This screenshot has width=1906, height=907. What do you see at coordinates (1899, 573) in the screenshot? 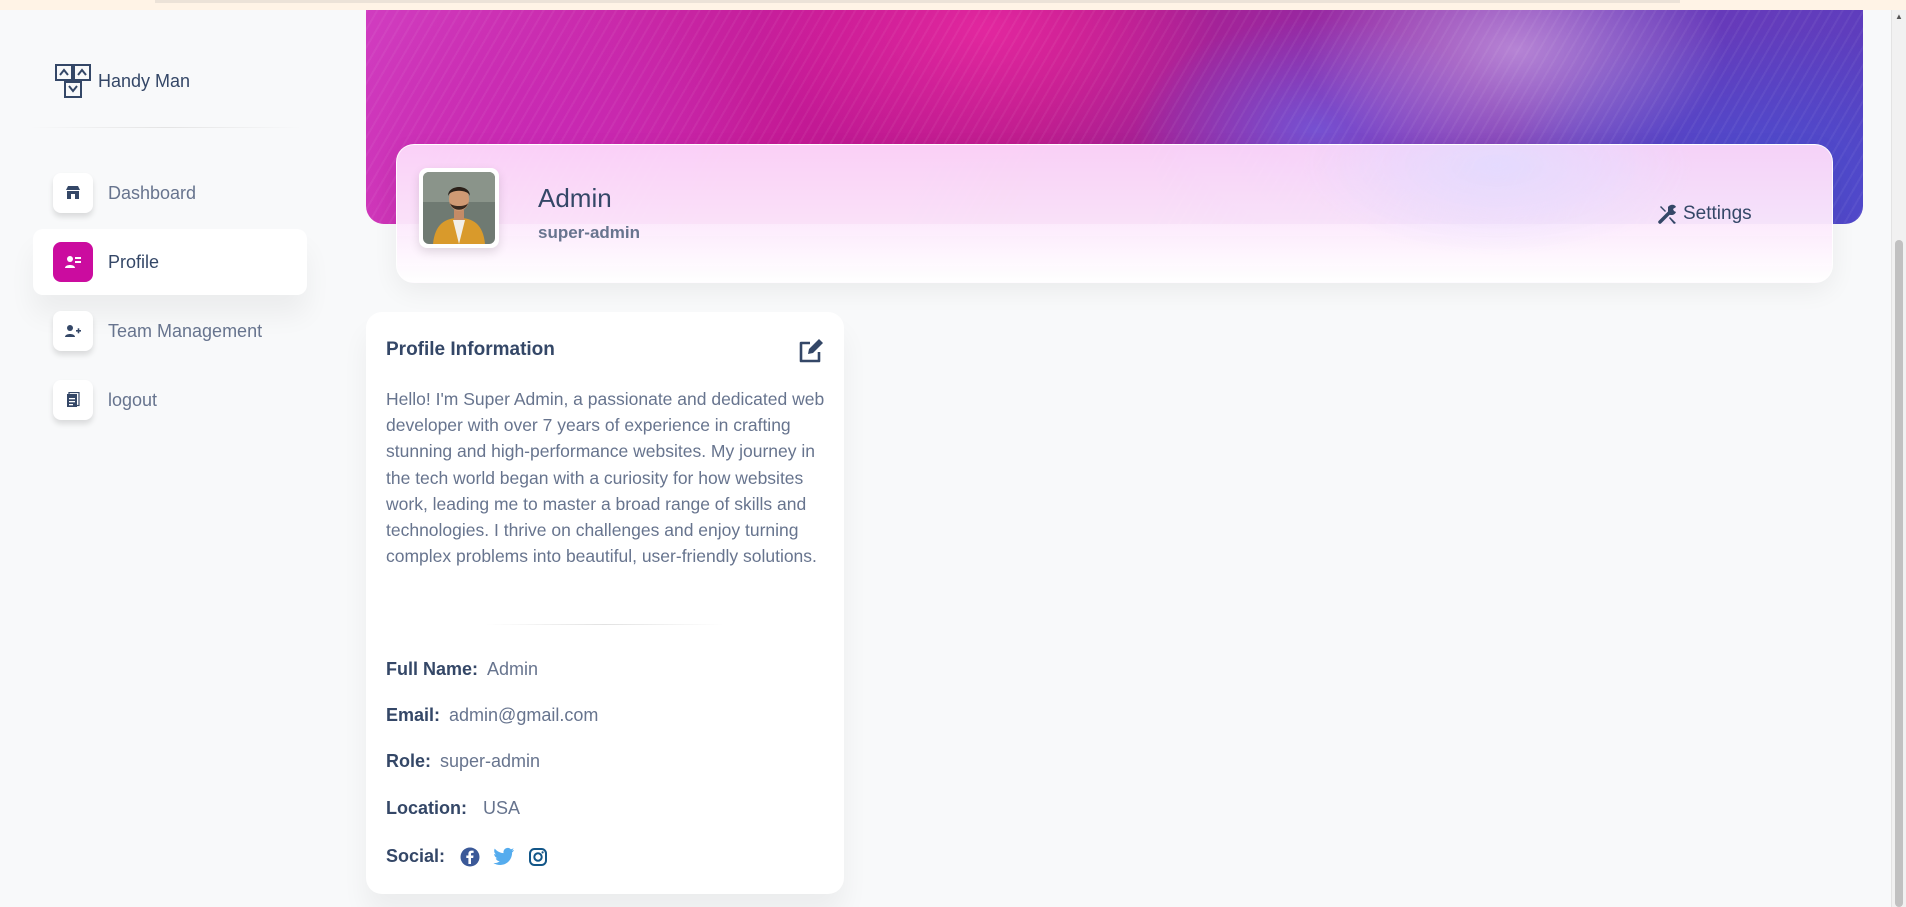
I see `scrollbar-thumb` at bounding box center [1899, 573].